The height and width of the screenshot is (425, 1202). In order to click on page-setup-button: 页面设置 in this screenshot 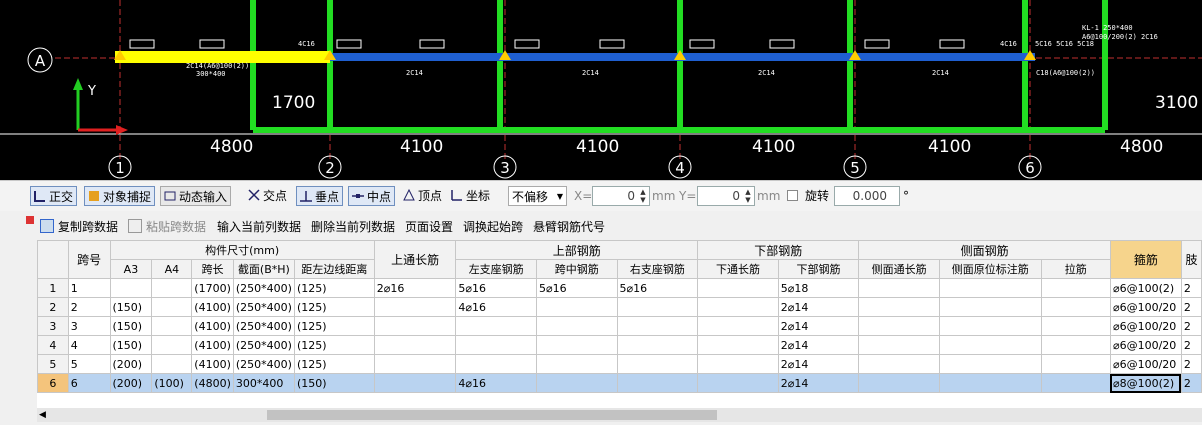, I will do `click(429, 227)`.